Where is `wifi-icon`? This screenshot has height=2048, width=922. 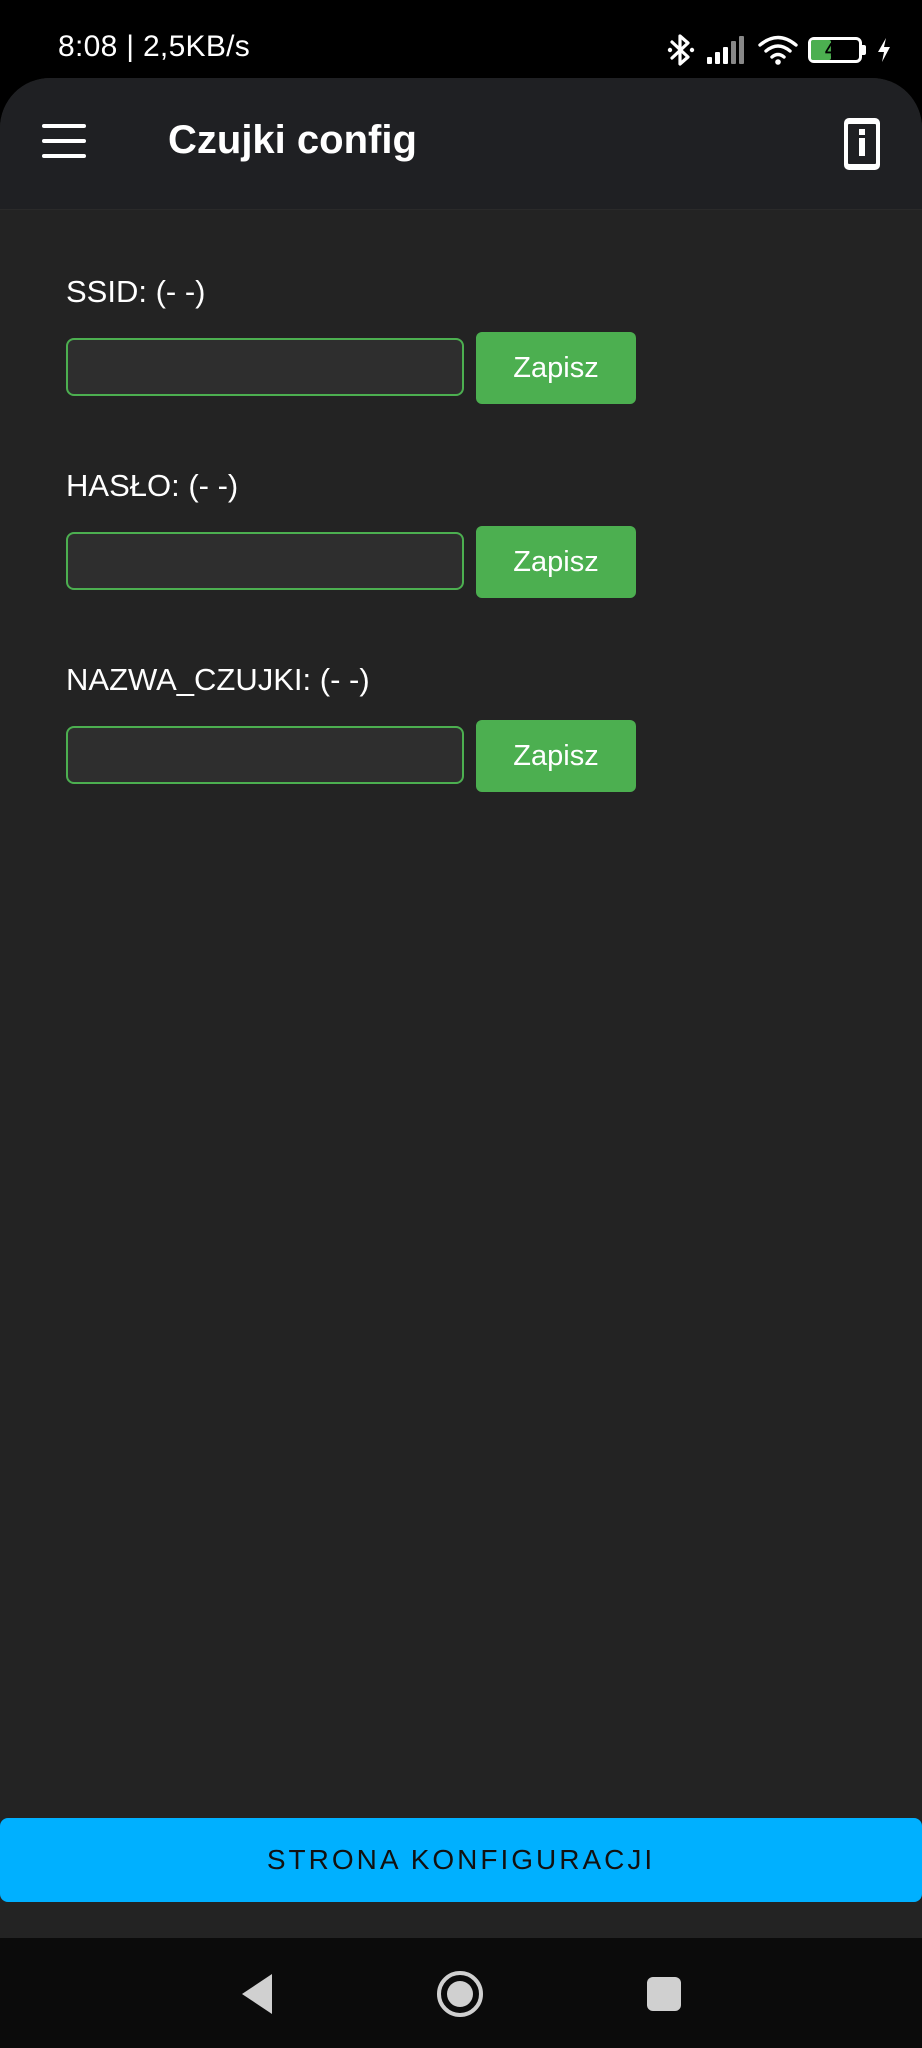 wifi-icon is located at coordinates (778, 50).